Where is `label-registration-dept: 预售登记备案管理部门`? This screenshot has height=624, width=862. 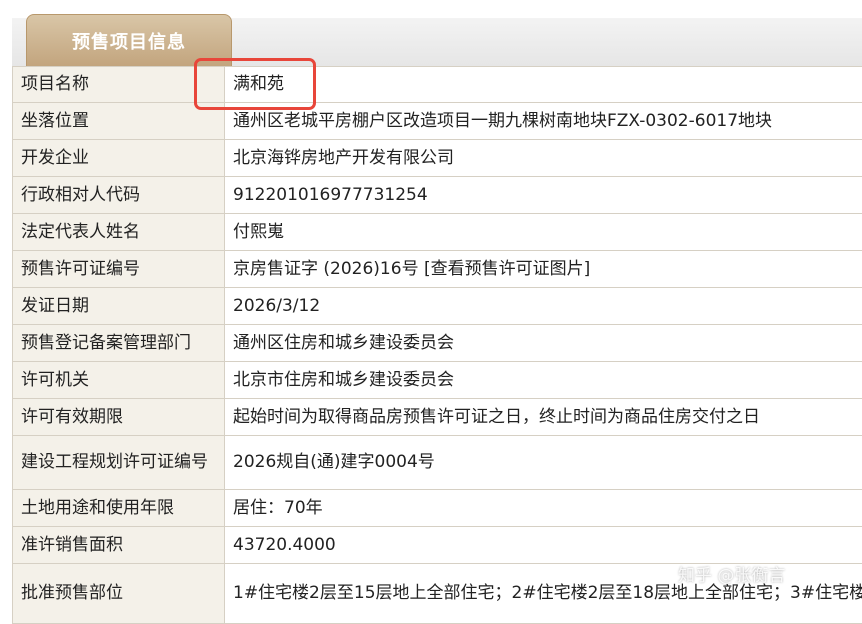
label-registration-dept: 预售登记备案管理部门 is located at coordinates (119, 343).